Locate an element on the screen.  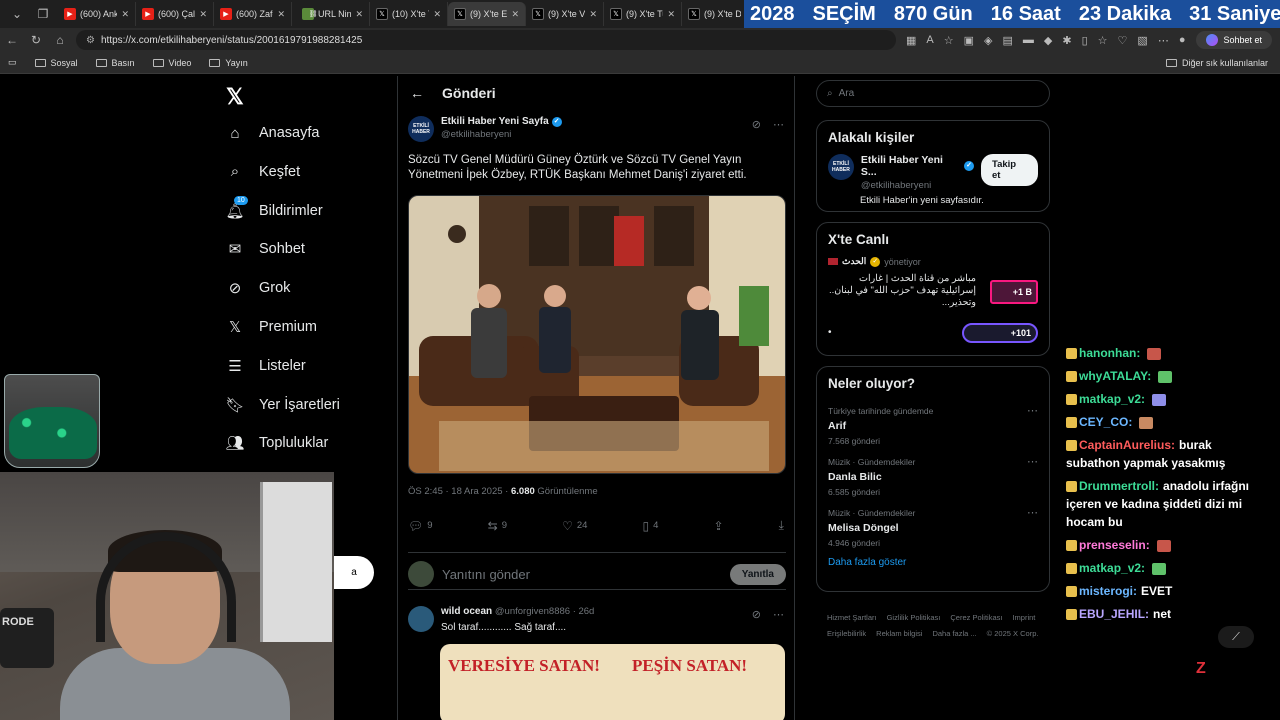
nav-item-premium: 𝕏 Premium is located at coordinates (271, 327).